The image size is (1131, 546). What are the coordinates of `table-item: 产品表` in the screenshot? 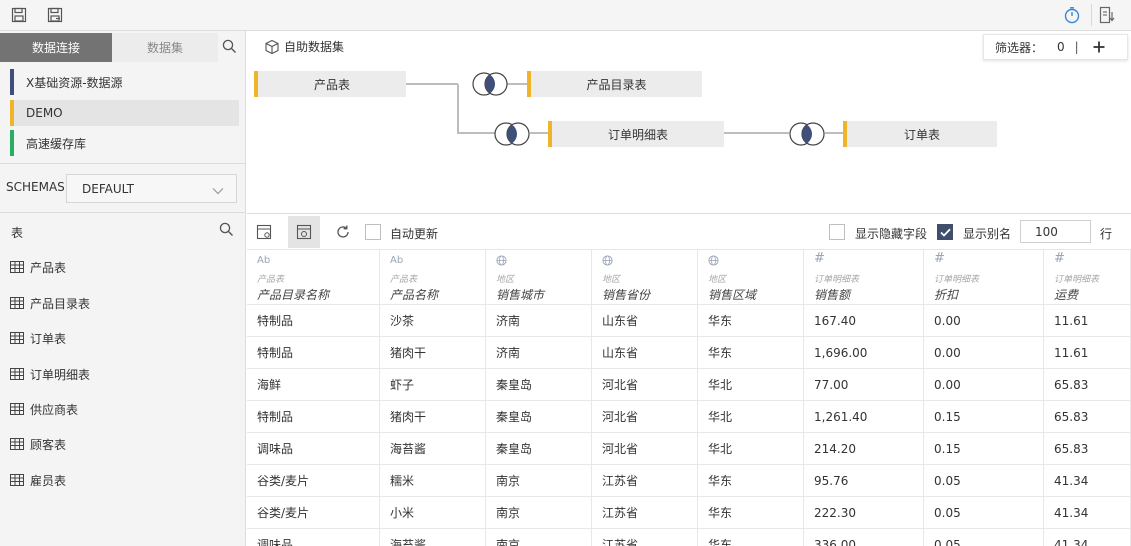 It's located at (38, 267).